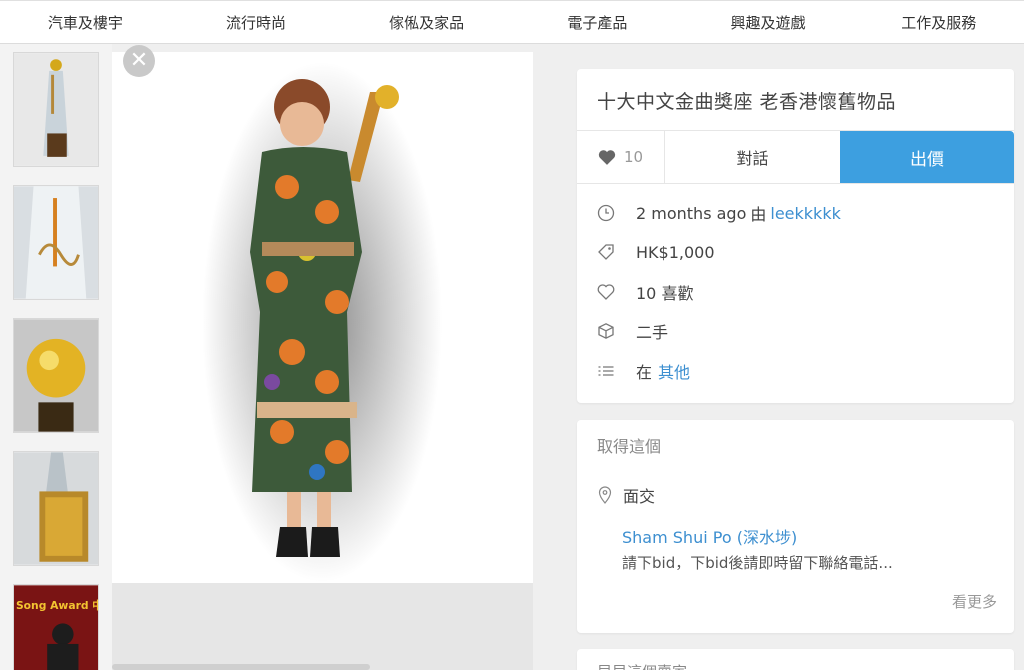 The height and width of the screenshot is (670, 1024). I want to click on nav-item-hobbies-games: 興趣及遊戲, so click(768, 22).